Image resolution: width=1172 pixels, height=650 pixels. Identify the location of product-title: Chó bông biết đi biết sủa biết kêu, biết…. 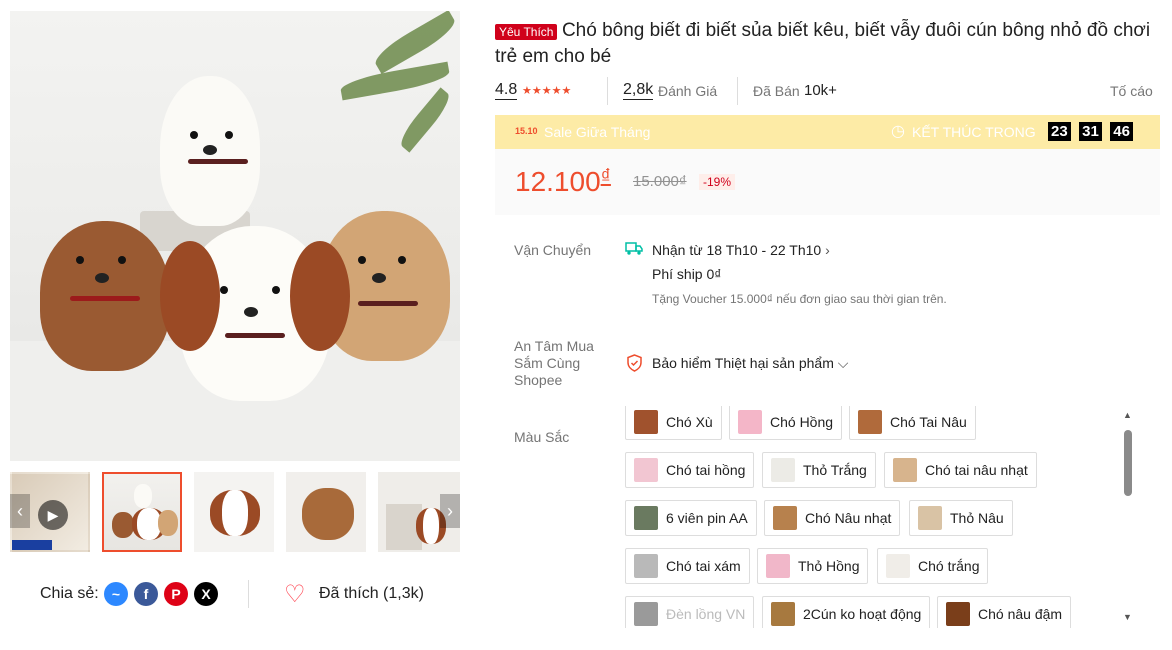
(823, 43).